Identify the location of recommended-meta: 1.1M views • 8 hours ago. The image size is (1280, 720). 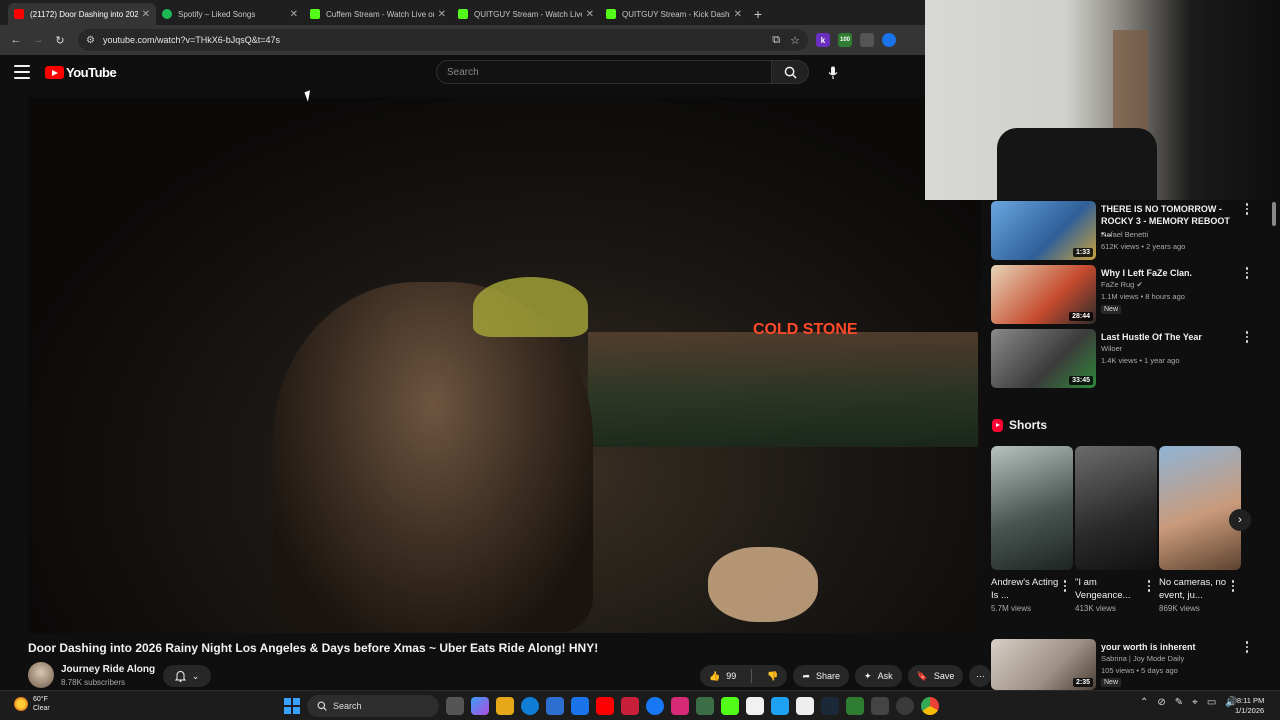
(1143, 296).